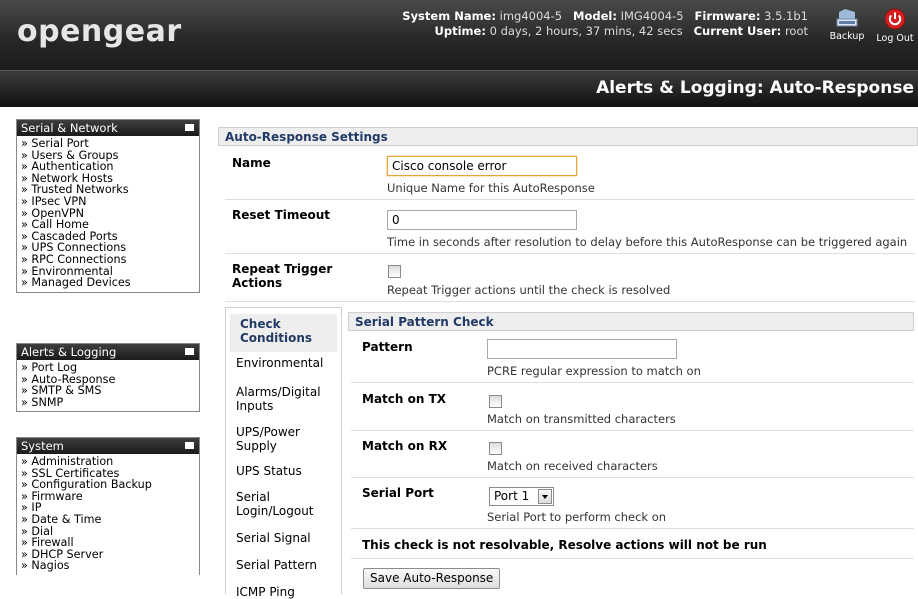 Image resolution: width=918 pixels, height=599 pixels. What do you see at coordinates (283, 538) in the screenshot?
I see `tab-serial-signal: Serial Signal` at bounding box center [283, 538].